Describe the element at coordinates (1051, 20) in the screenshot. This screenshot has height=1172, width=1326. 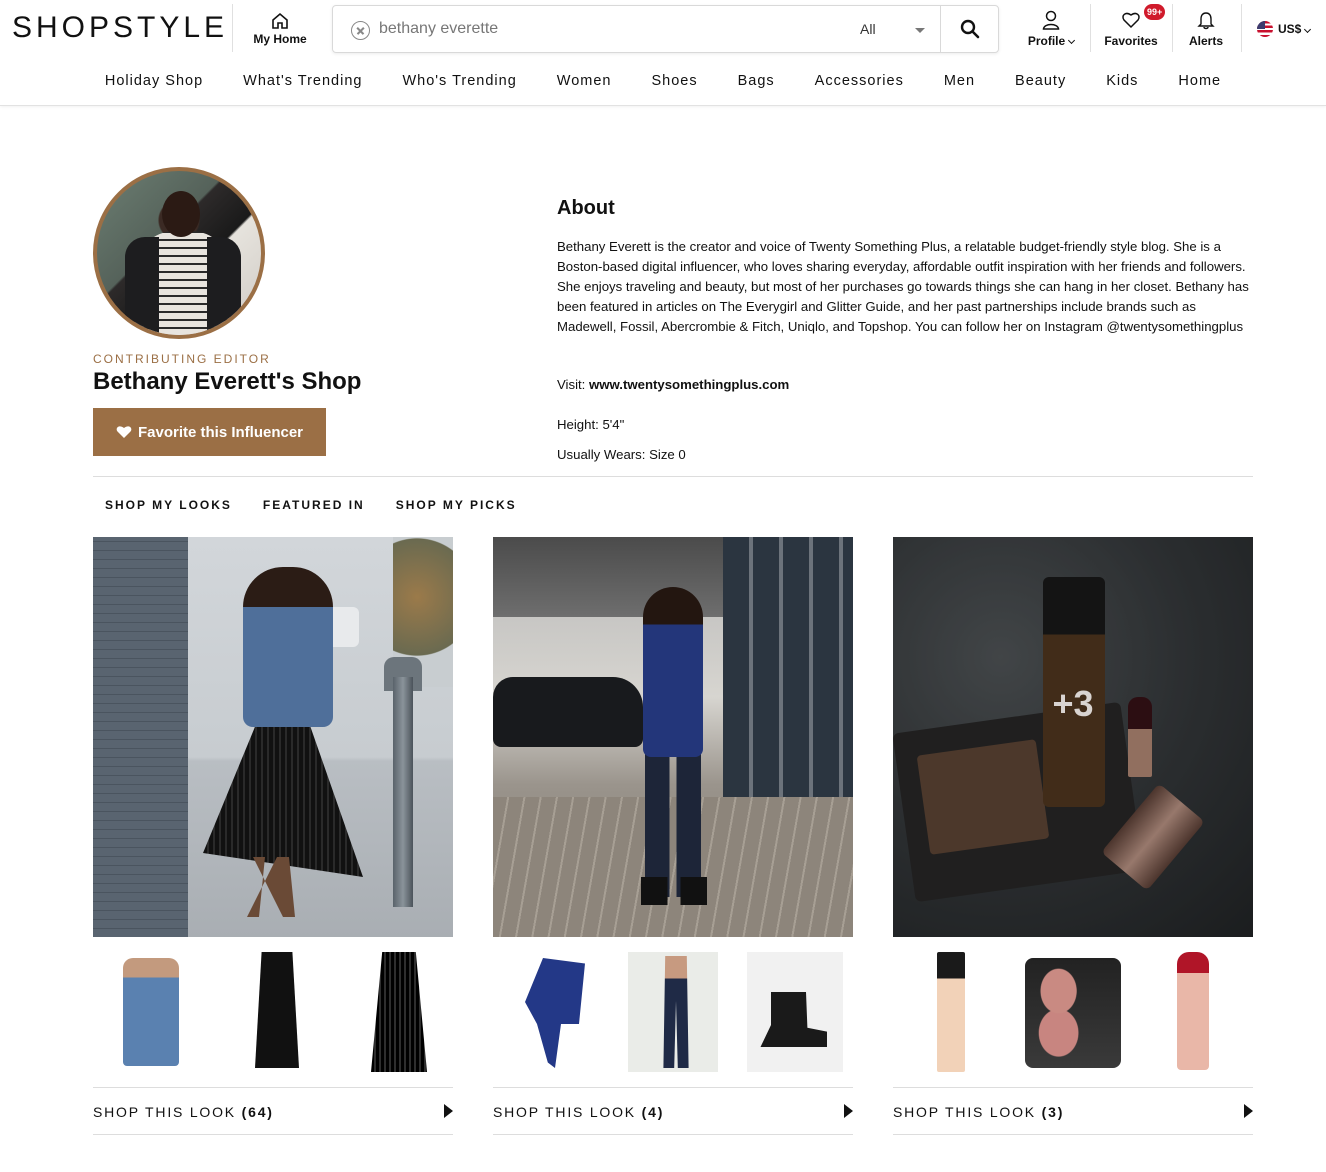
I see `user-icon` at that location.